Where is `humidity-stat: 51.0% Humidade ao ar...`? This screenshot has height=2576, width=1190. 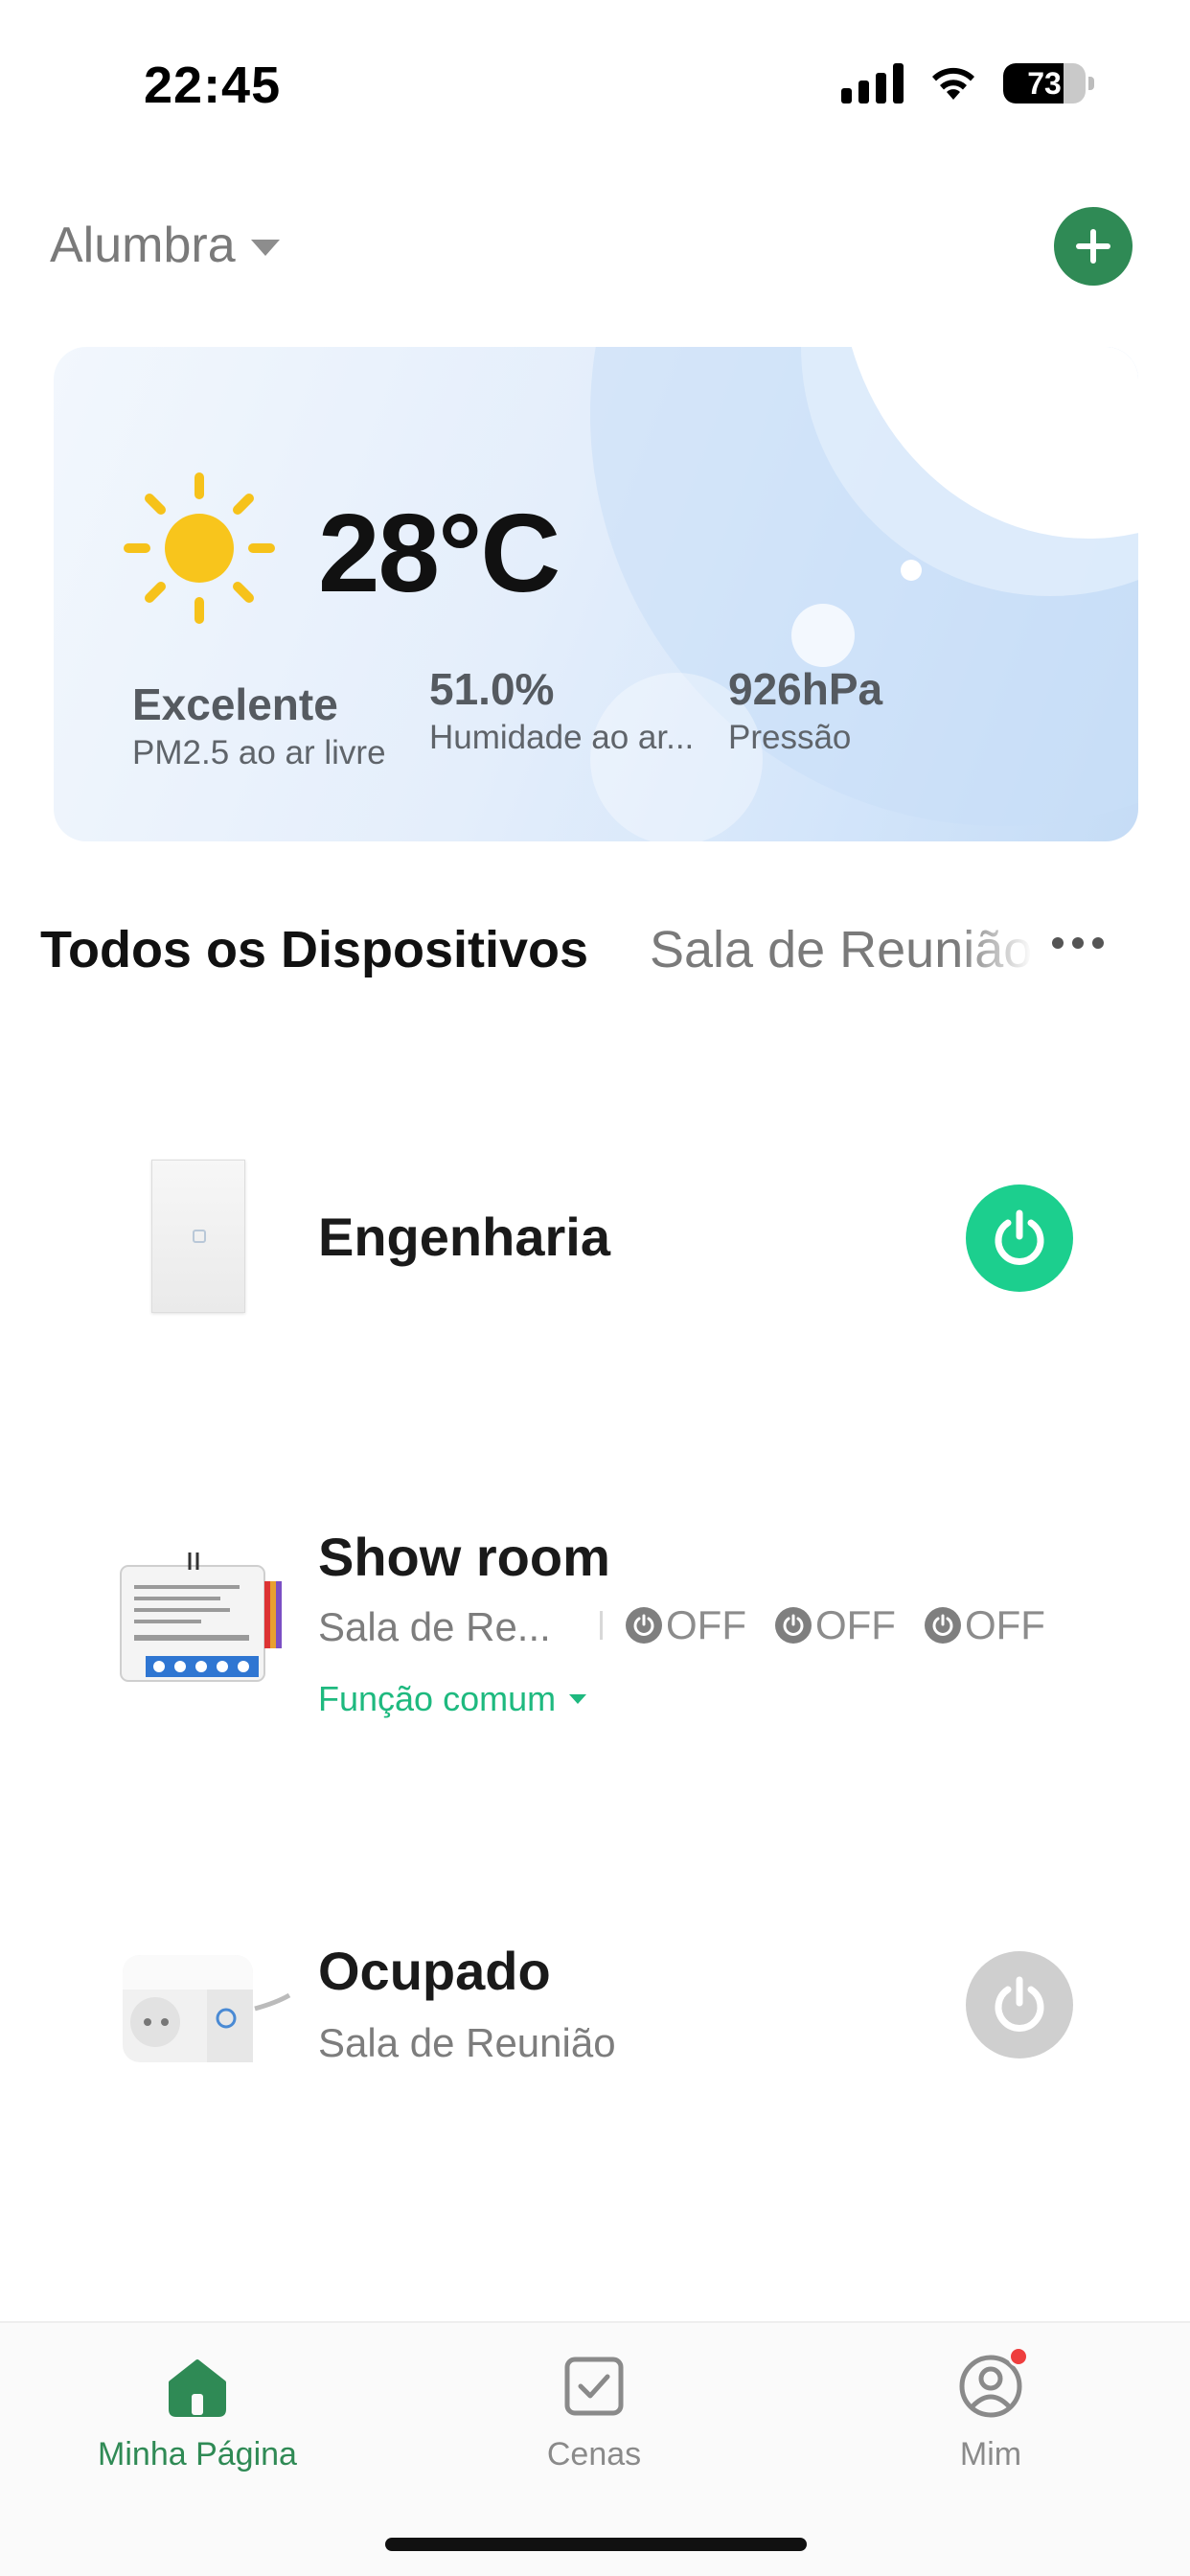 humidity-stat: 51.0% Humidade ao ar... is located at coordinates (561, 710).